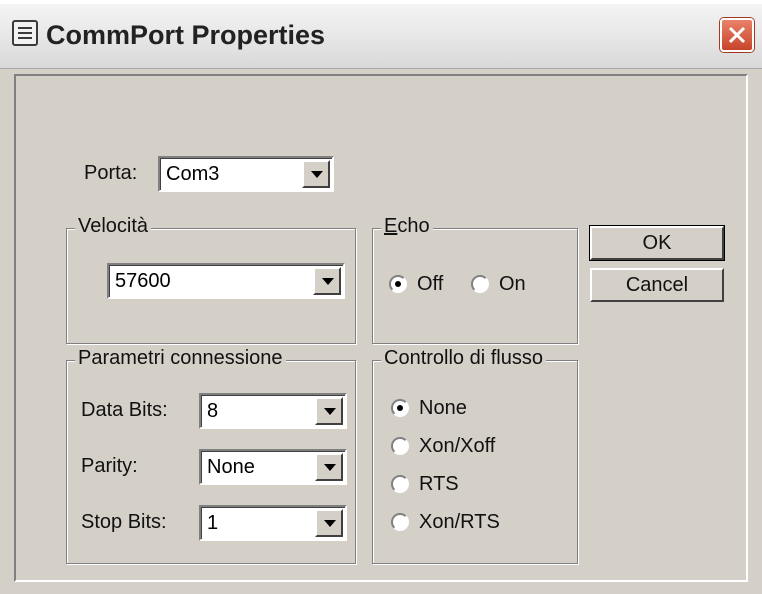  Describe the element at coordinates (476, 410) in the screenshot. I see `flusso-radio-none: None` at that location.